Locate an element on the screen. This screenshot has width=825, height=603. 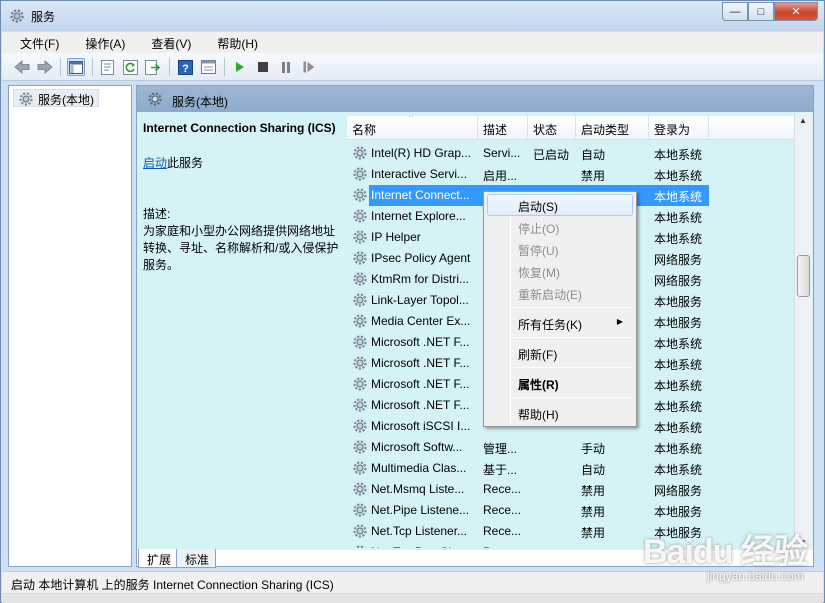
column-startup-type: 启动类型 is located at coordinates (612, 128).